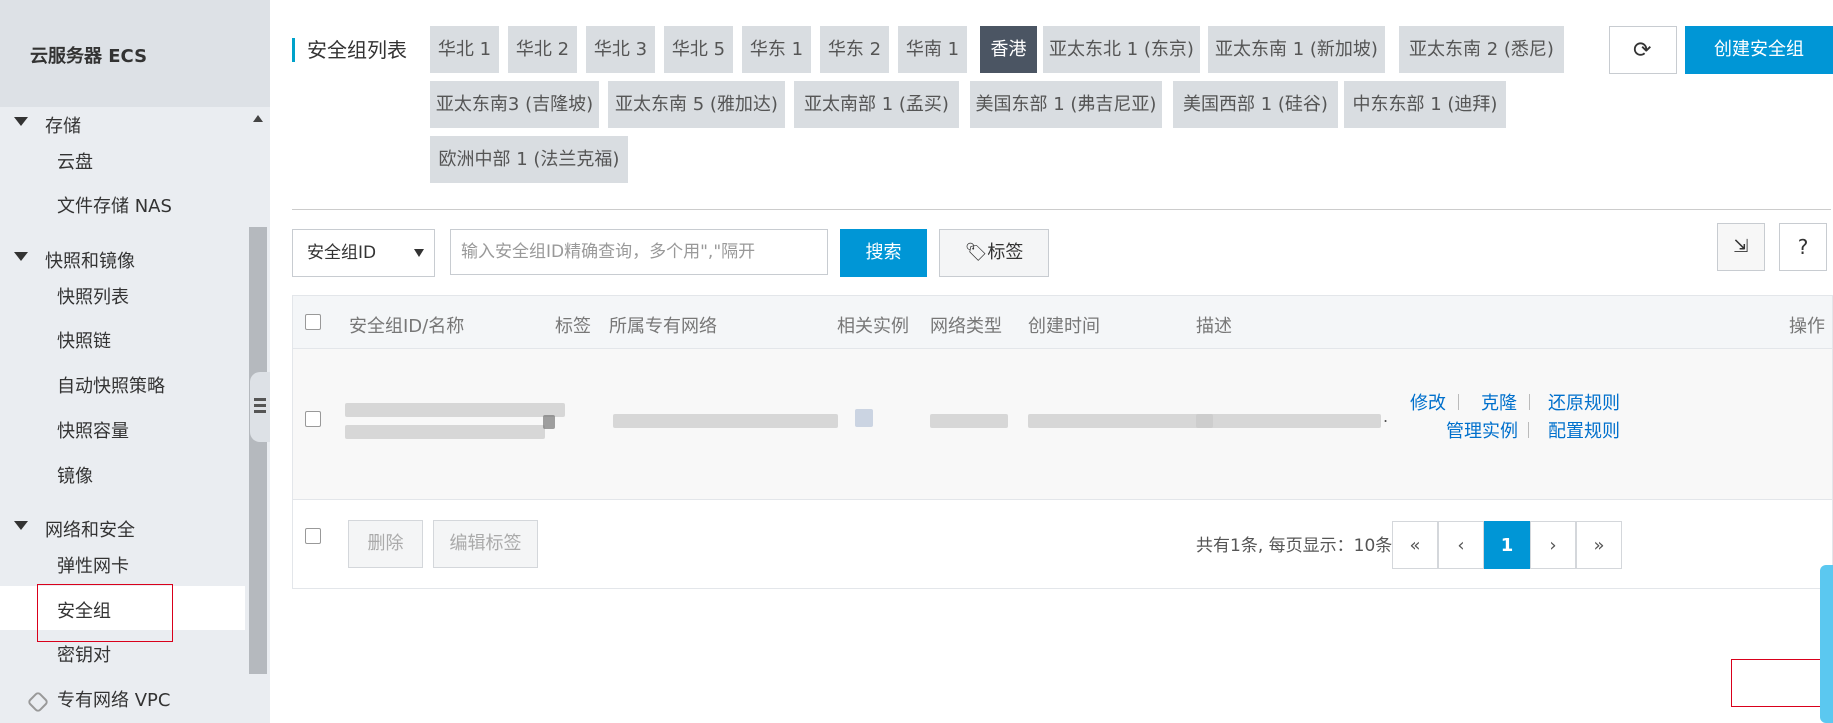 This screenshot has height=723, width=1833. Describe the element at coordinates (620, 49) in the screenshot. I see `region-tab: 华北 3` at that location.